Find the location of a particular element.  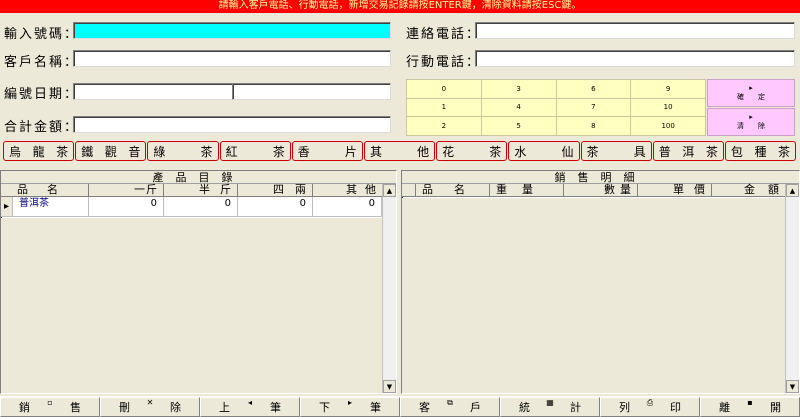

previous-record-button: ◂ 上筆 is located at coordinates (250, 407).